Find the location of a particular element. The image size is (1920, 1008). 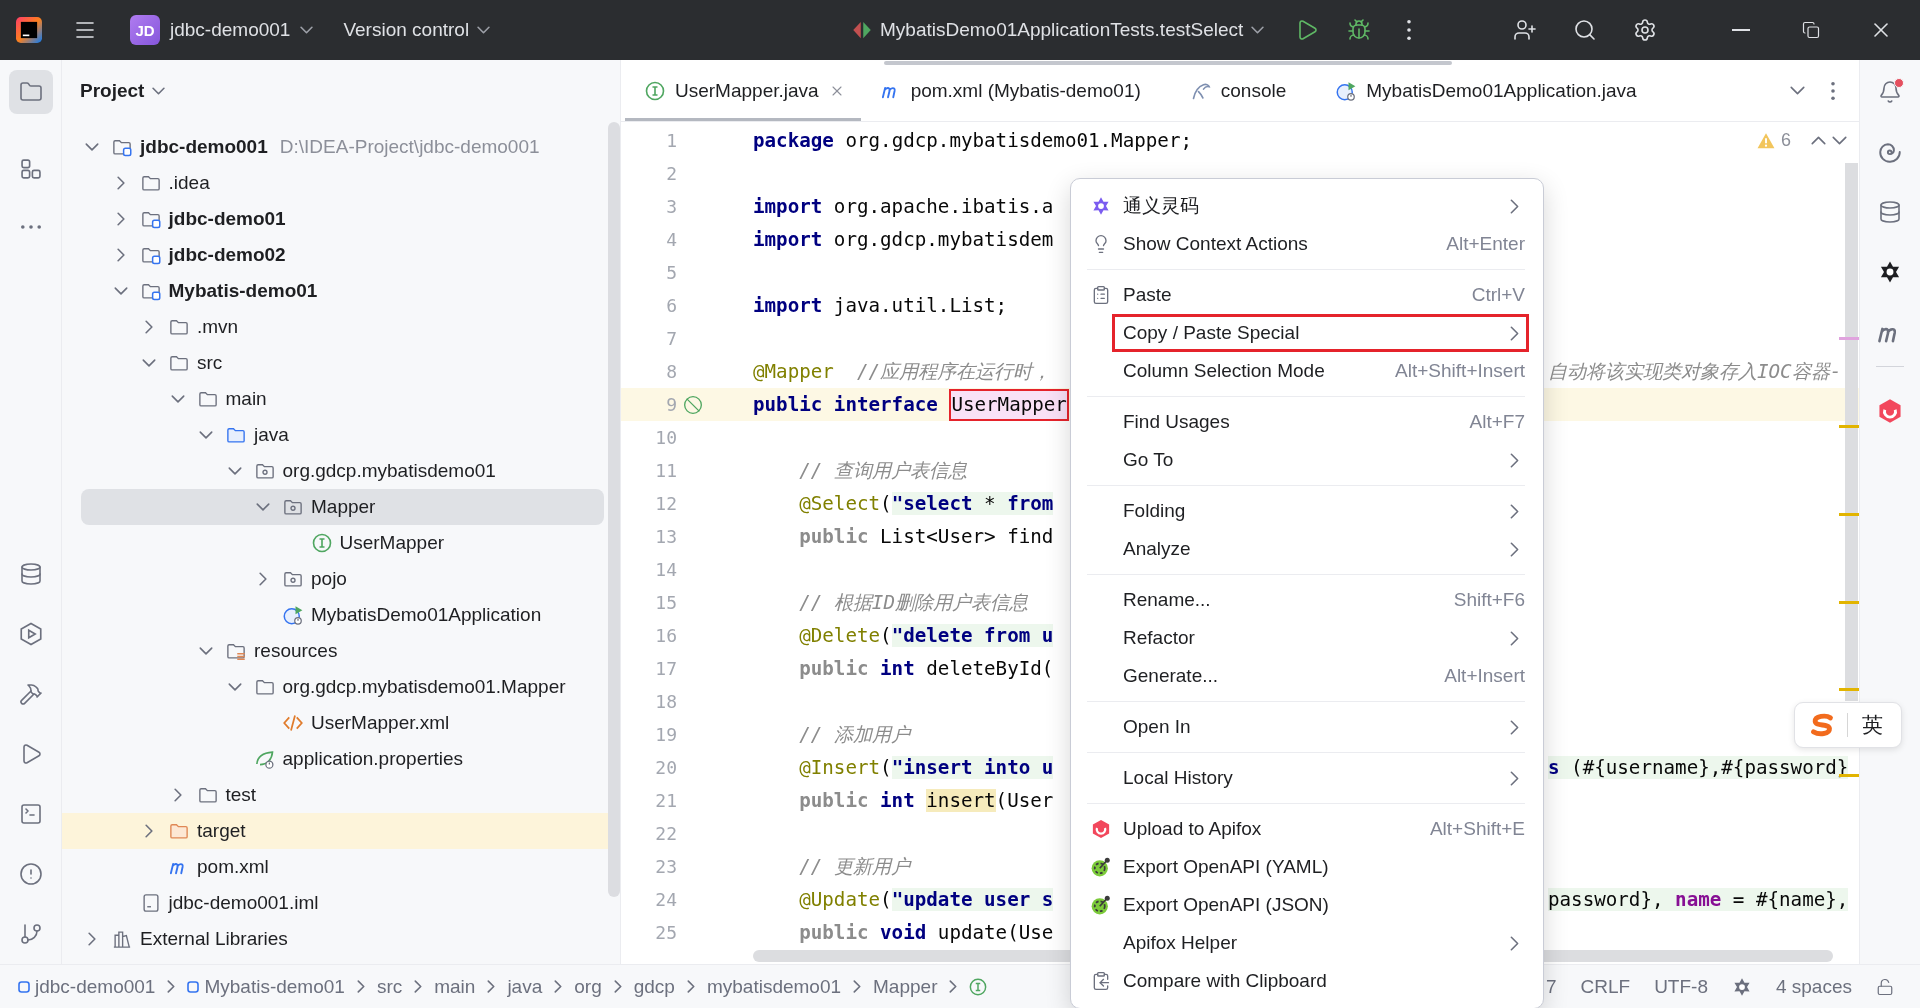

tree-item: Mapper is located at coordinates (342, 507).